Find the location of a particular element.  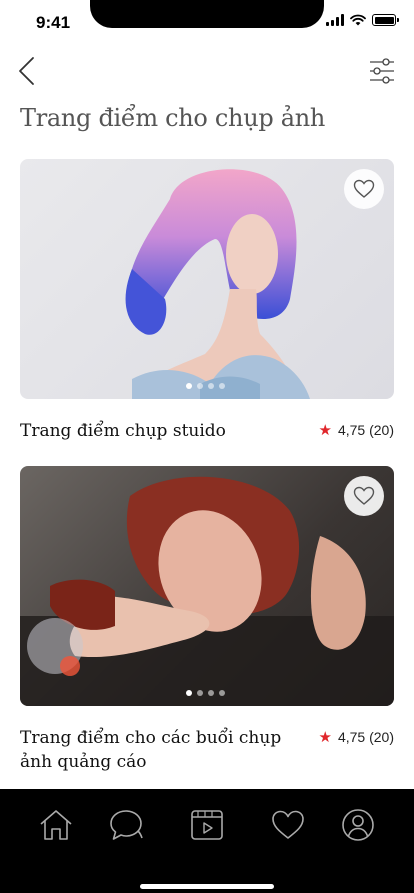

card-info: Trang điểm chụp stuido ★ 4,75 (20) is located at coordinates (207, 431).